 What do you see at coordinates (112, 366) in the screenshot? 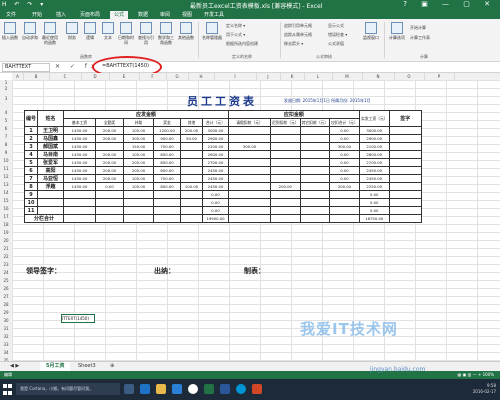
I see `add-sheet-icon: ⊕` at bounding box center [112, 366].